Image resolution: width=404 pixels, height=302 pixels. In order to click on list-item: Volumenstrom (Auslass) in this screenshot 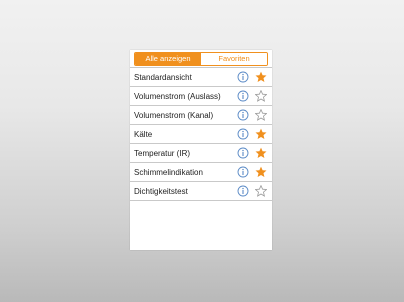, I will do `click(201, 95)`.